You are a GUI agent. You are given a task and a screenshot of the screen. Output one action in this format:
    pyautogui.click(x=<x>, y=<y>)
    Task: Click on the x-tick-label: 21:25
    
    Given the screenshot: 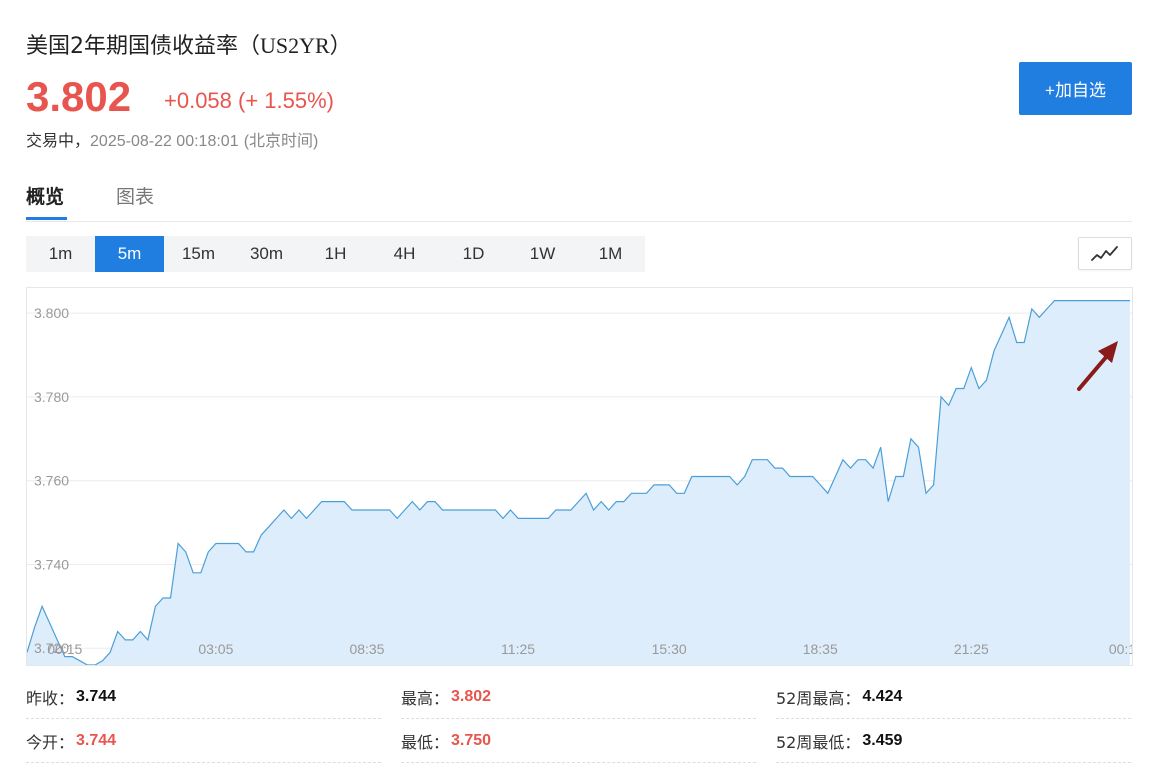 What is the action you would take?
    pyautogui.click(x=971, y=649)
    